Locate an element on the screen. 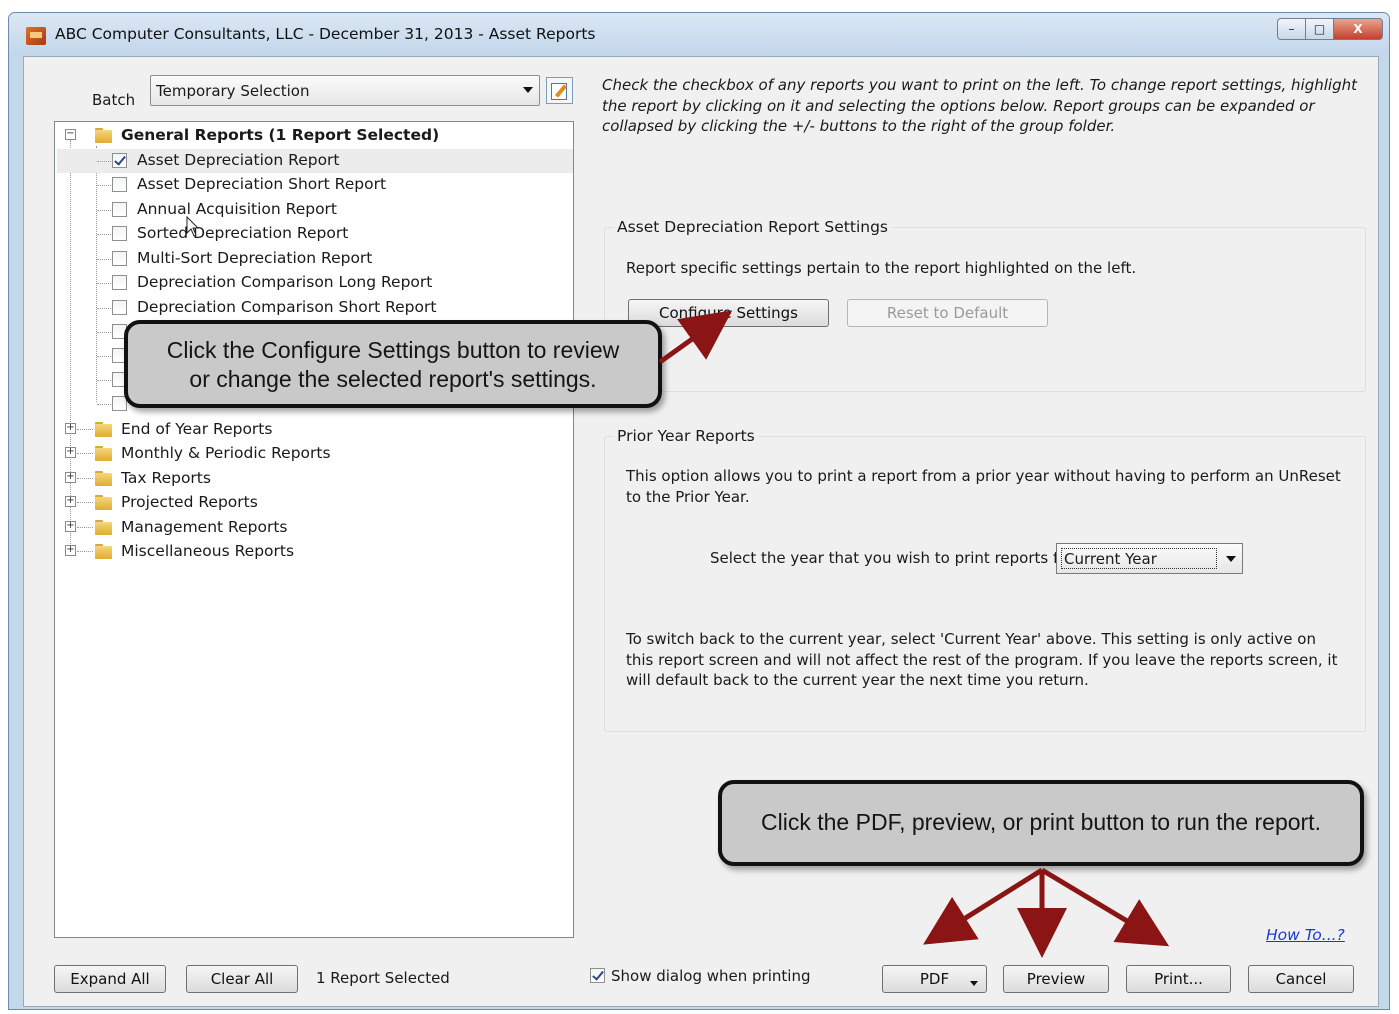 The height and width of the screenshot is (1014, 1399). tree-group-general: General Reports (1 Report Selected) is located at coordinates (280, 135).